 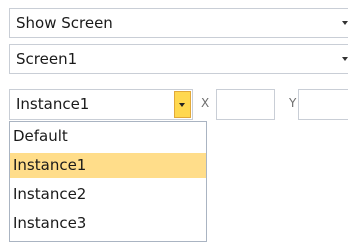 What do you see at coordinates (323, 104) in the screenshot?
I see `y-coordinate-input` at bounding box center [323, 104].